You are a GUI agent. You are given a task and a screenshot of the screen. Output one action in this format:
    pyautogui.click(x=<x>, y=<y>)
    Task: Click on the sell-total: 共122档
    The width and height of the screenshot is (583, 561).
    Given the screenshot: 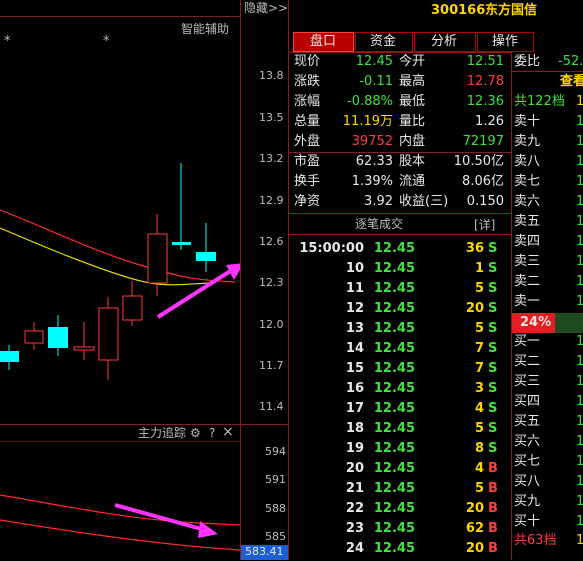 What is the action you would take?
    pyautogui.click(x=539, y=101)
    